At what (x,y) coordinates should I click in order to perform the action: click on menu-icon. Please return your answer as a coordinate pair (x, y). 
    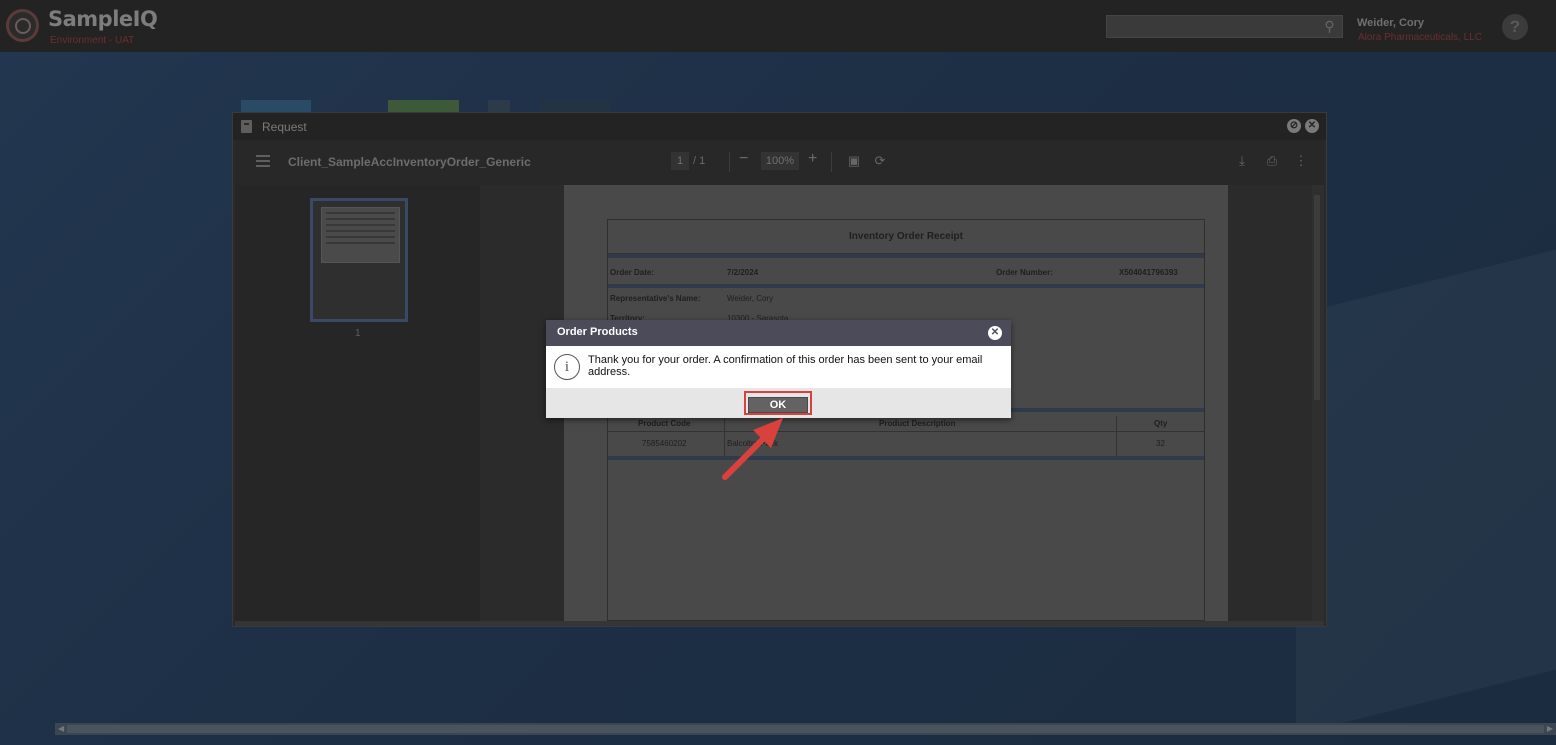
    Looking at the image, I should click on (263, 161).